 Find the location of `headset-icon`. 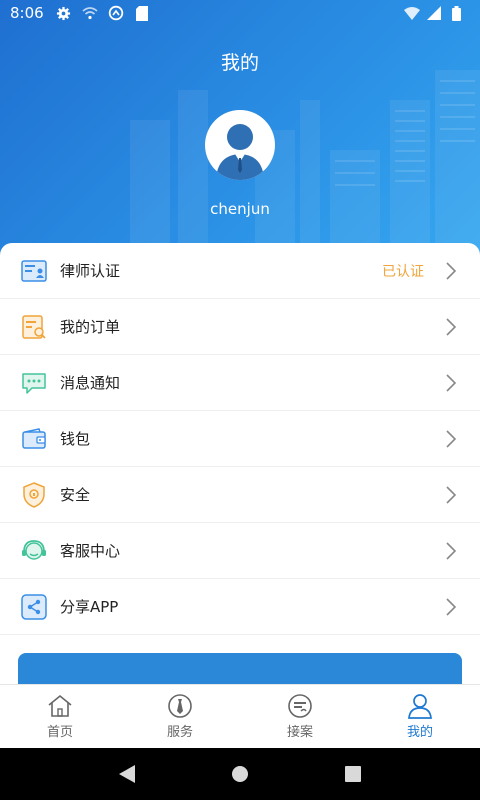

headset-icon is located at coordinates (34, 551).